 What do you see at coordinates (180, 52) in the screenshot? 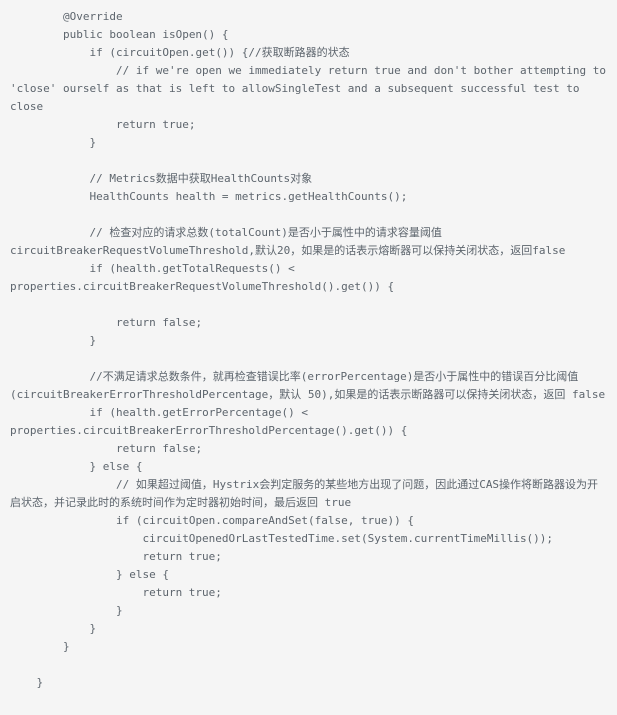
I see `code-line: if (circuitOpen.get()) {//获取断路器的状态` at bounding box center [180, 52].